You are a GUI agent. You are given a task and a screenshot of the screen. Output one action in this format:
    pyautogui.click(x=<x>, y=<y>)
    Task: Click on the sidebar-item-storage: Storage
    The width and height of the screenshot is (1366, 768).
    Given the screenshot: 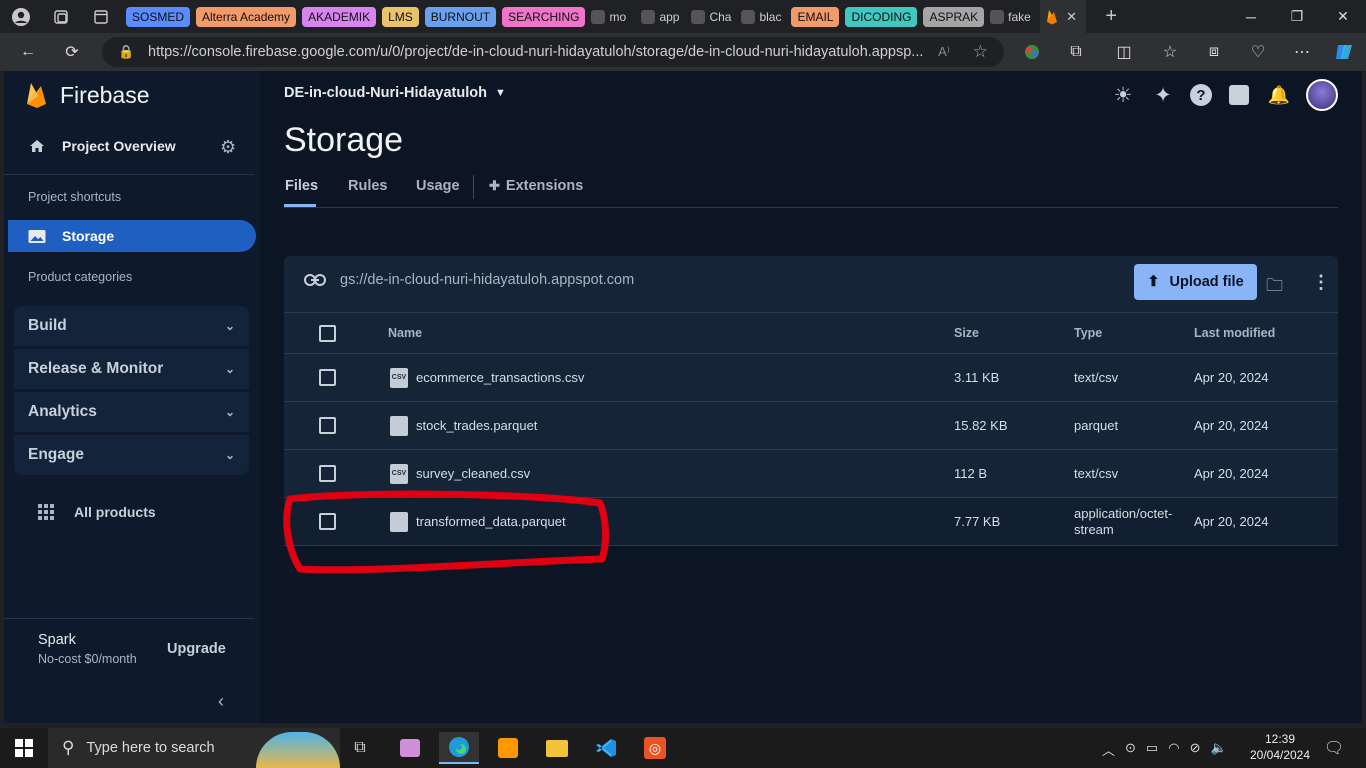 What is the action you would take?
    pyautogui.click(x=132, y=236)
    